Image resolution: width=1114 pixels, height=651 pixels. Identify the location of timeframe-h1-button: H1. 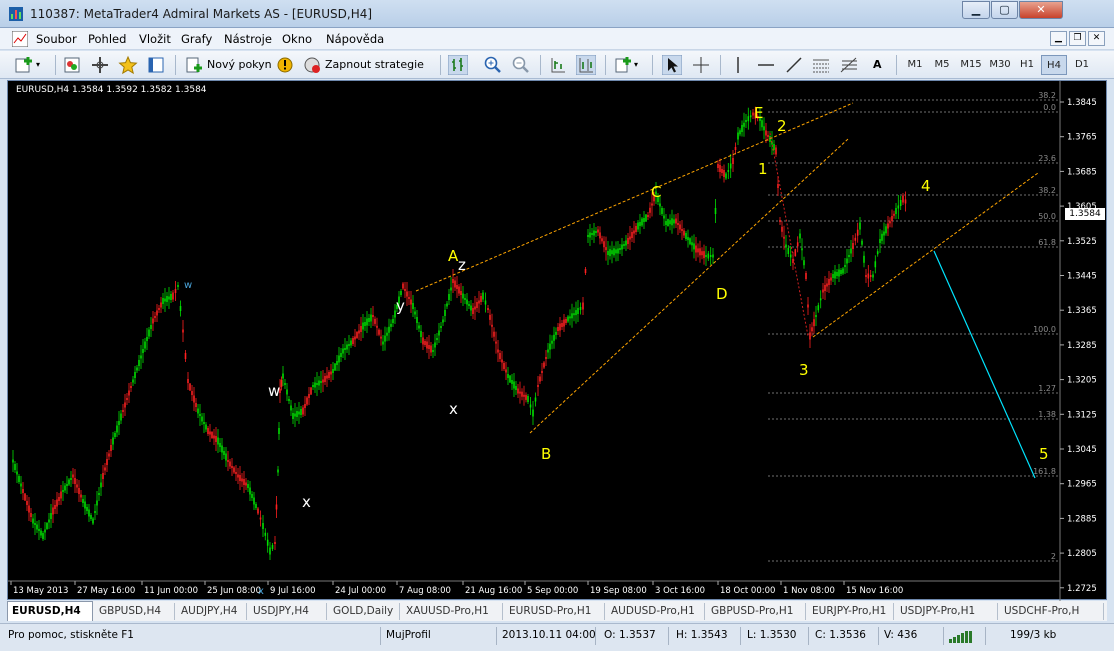
(1027, 65).